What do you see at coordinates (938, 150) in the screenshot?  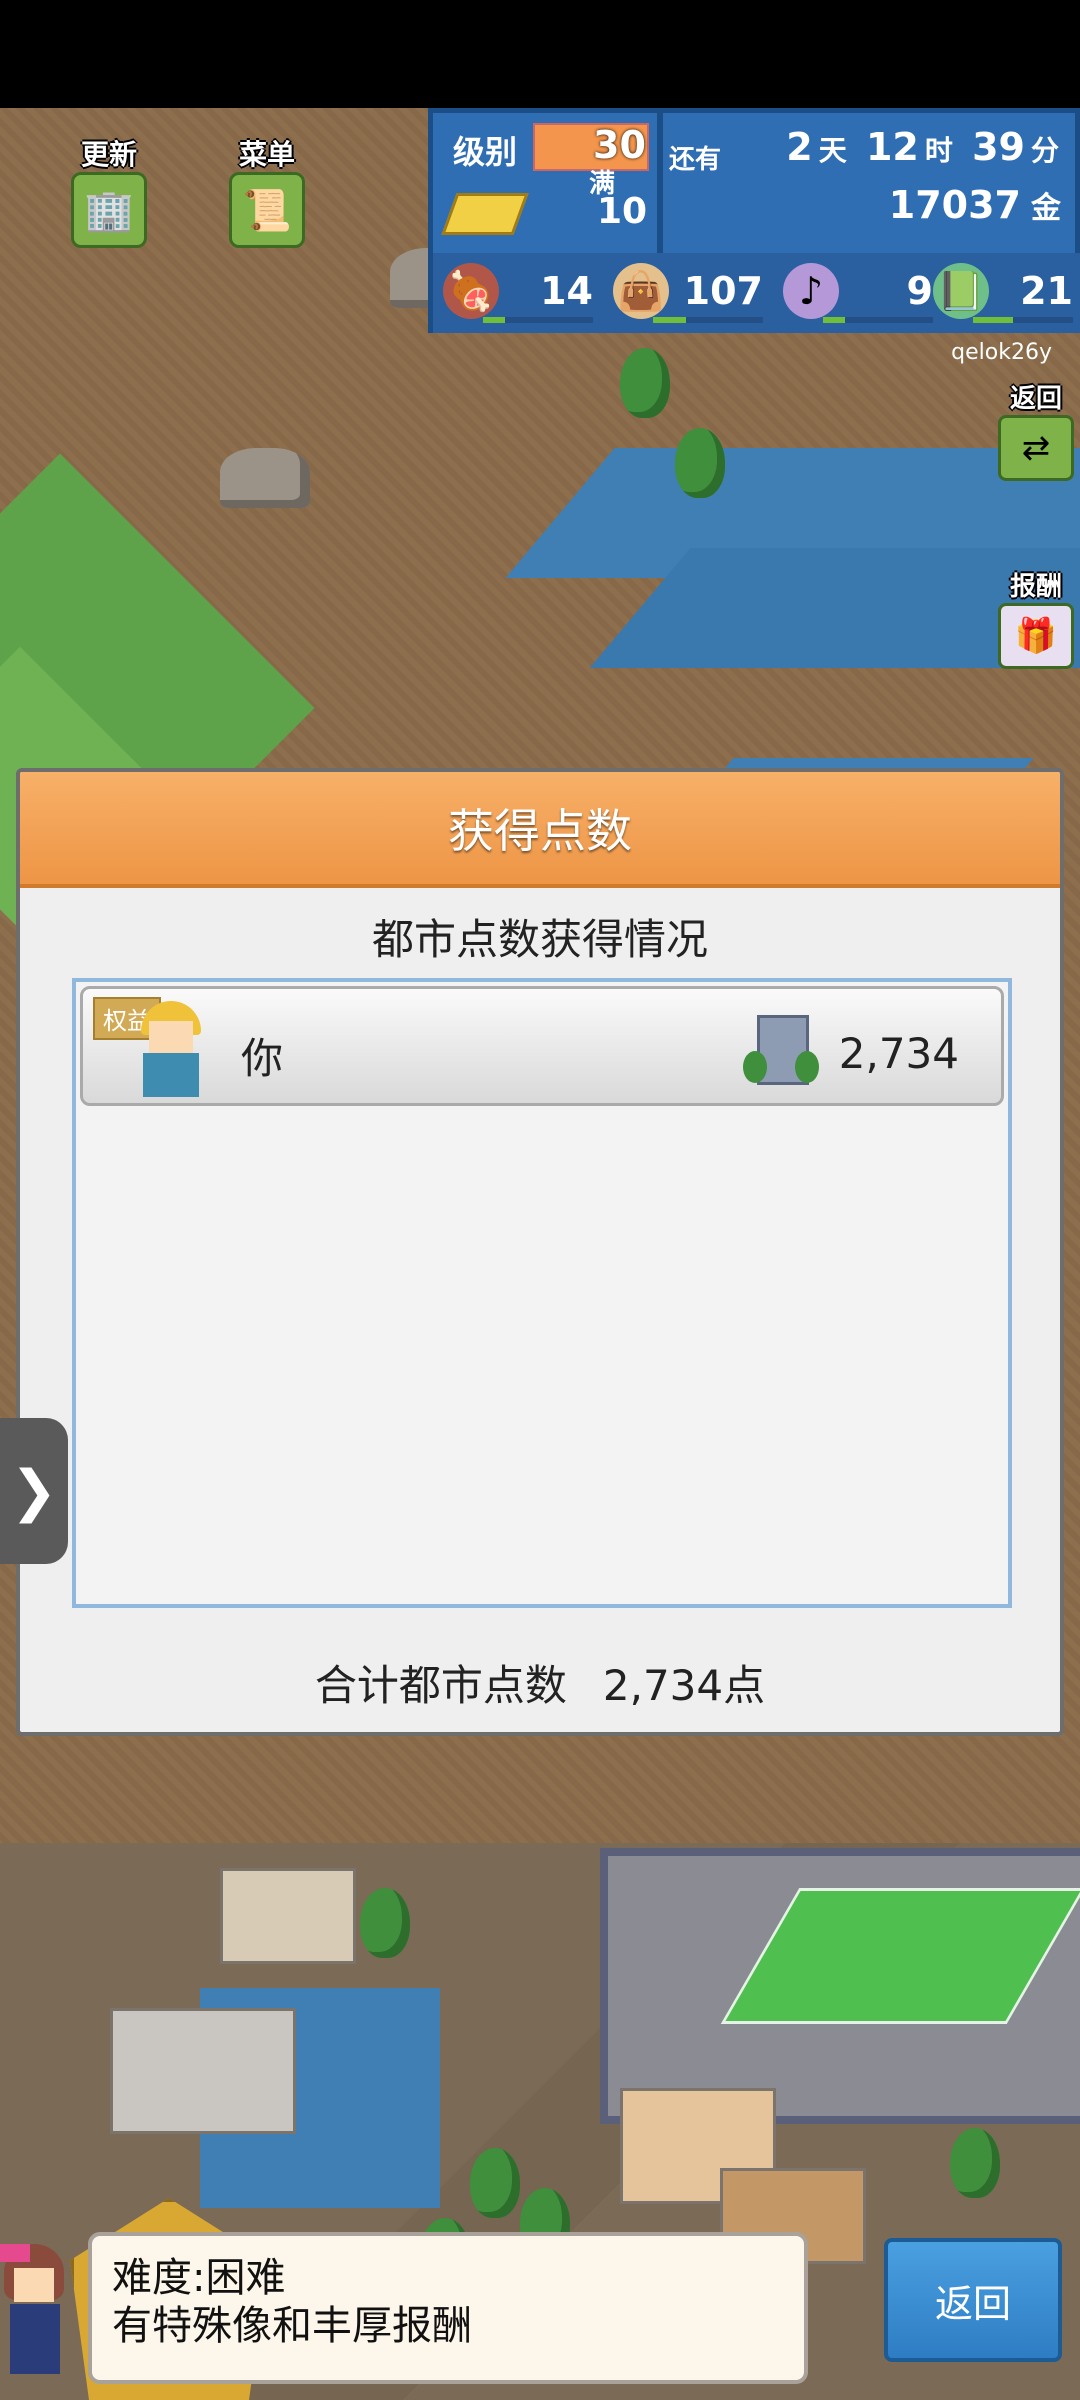 I see `hours-unit: 时` at bounding box center [938, 150].